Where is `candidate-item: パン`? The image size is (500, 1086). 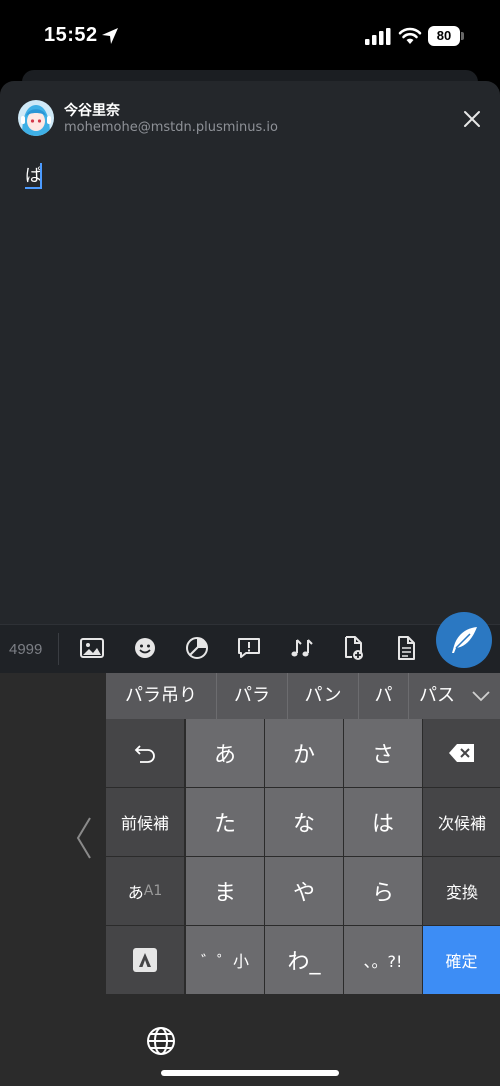 candidate-item: パン is located at coordinates (323, 696).